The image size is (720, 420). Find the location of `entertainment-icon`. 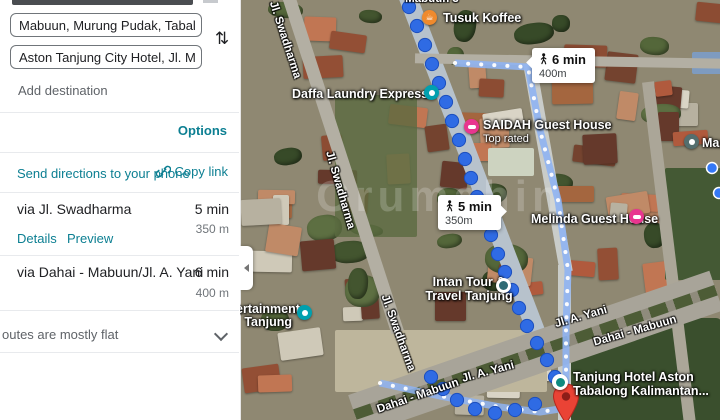

entertainment-icon is located at coordinates (304, 312).